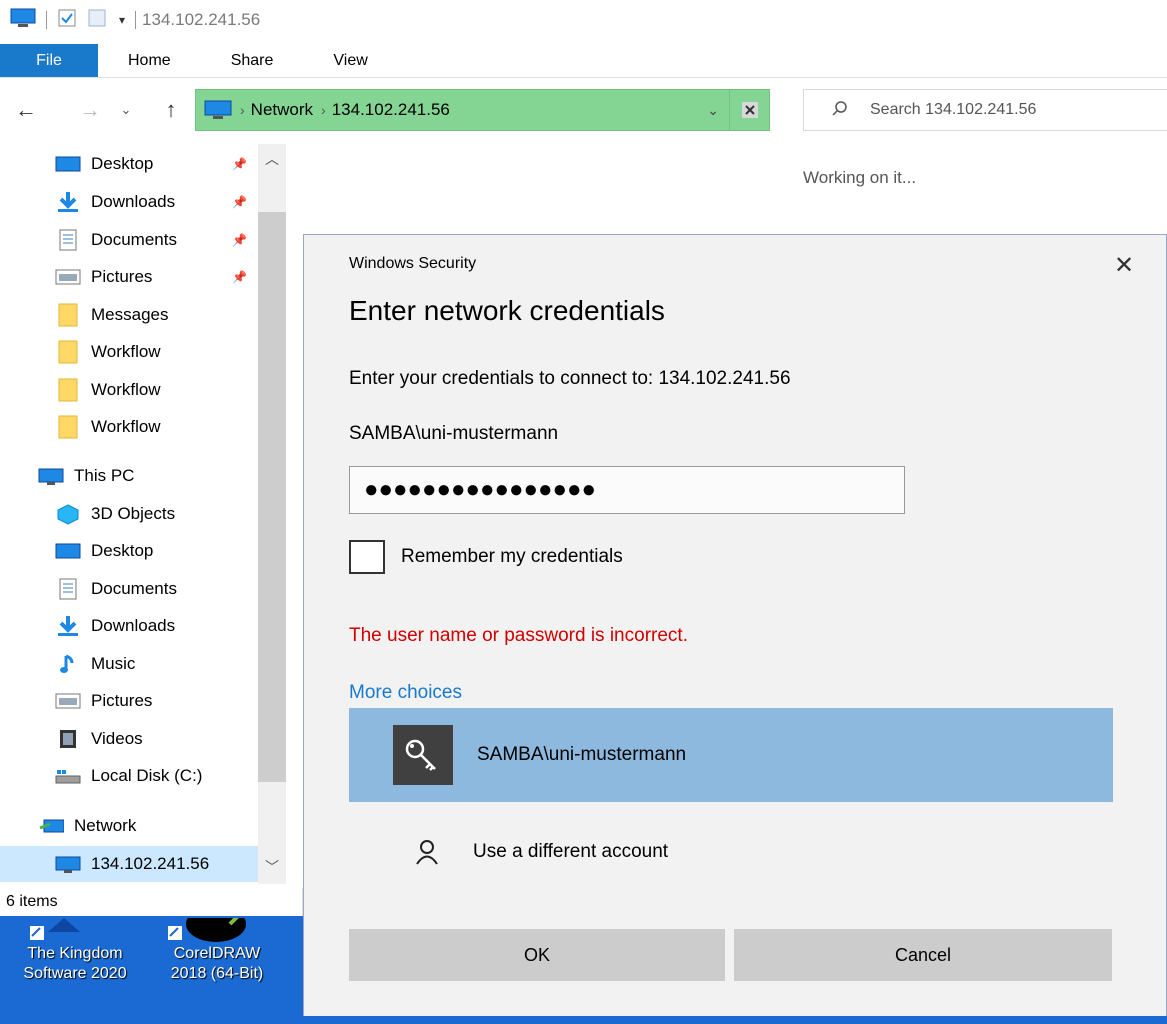 This screenshot has width=1167, height=1024. Describe the element at coordinates (68, 826) in the screenshot. I see `sidebar-item-network: Network` at that location.